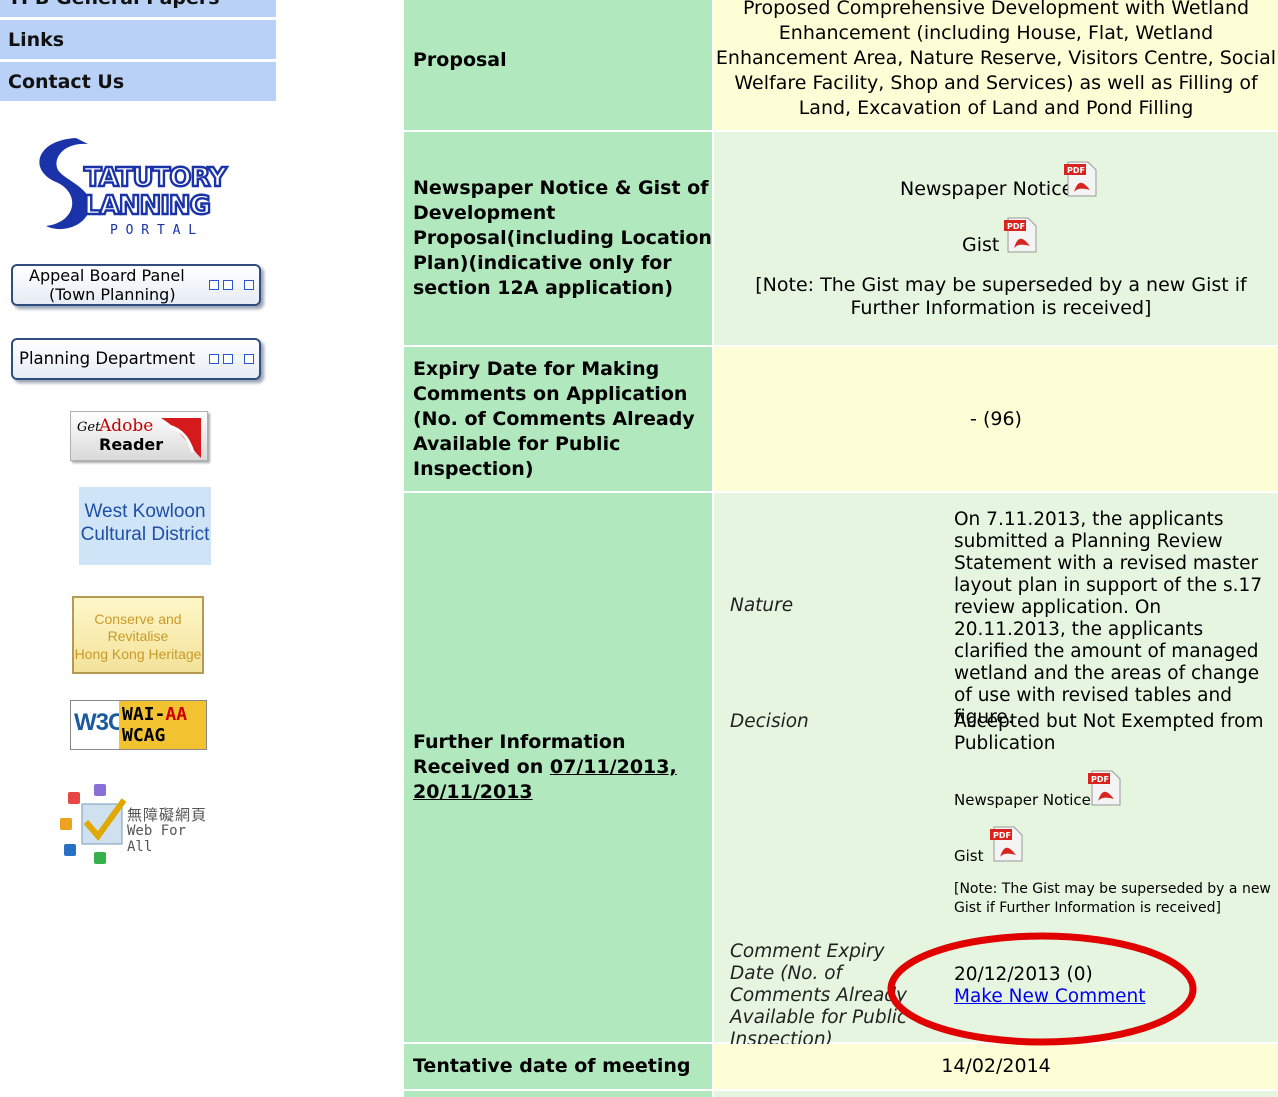  I want to click on heritage-line2: Revitalise, so click(138, 636).